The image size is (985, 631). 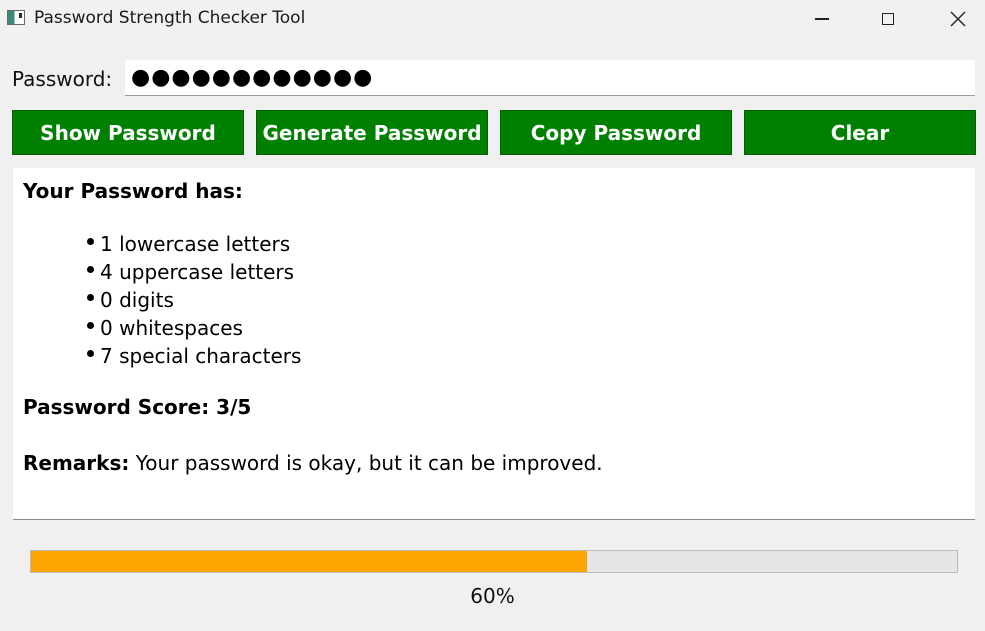 What do you see at coordinates (62, 79) in the screenshot?
I see `password-label: Password:` at bounding box center [62, 79].